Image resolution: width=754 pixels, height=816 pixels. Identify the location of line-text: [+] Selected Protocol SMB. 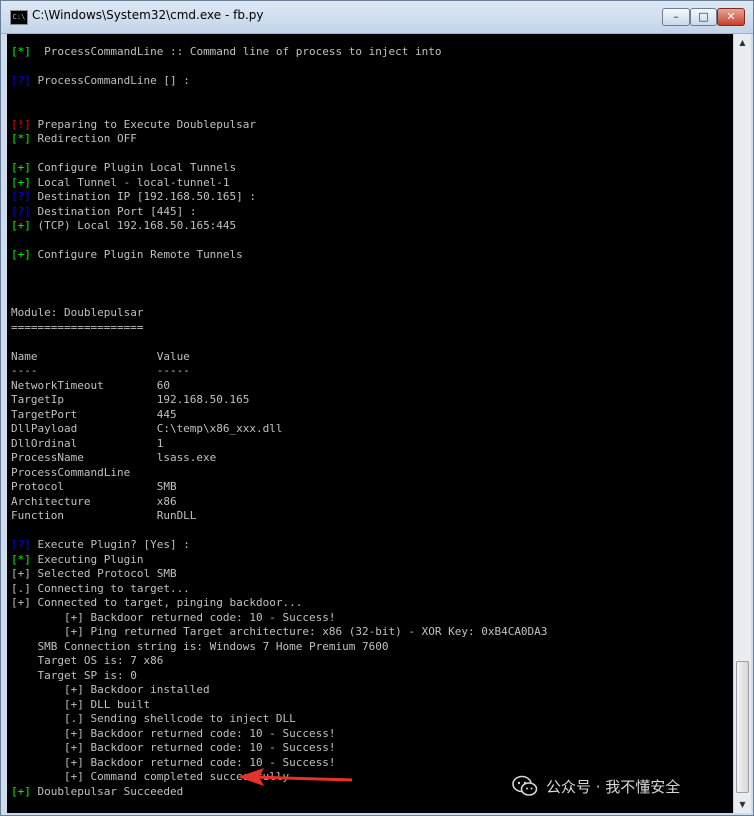
(94, 573).